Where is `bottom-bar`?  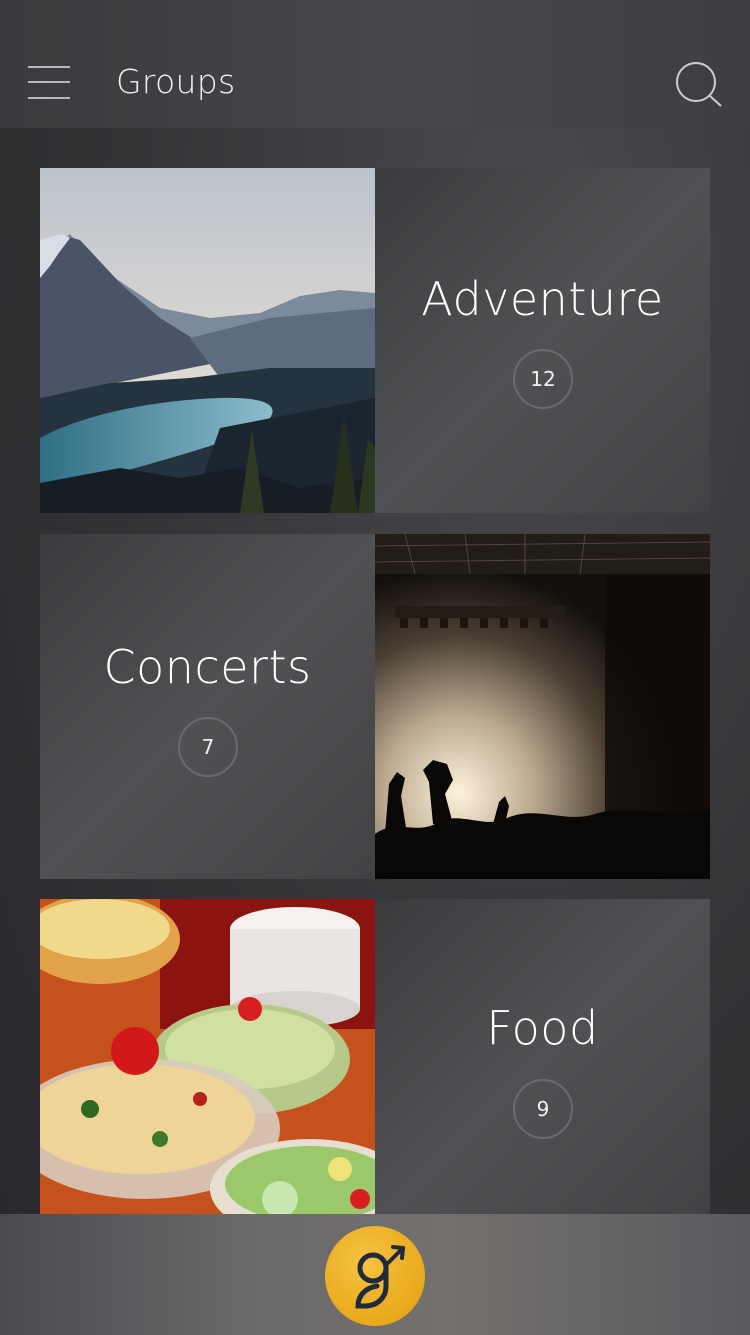
bottom-bar is located at coordinates (375, 1274).